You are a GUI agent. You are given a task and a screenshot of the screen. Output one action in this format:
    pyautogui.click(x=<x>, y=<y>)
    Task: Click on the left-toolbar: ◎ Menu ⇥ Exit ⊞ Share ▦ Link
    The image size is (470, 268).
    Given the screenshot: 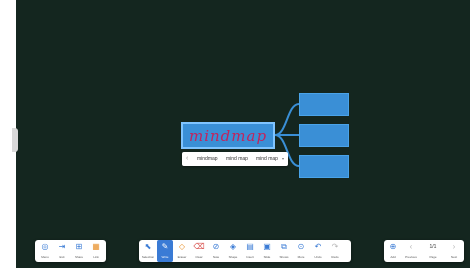 What is the action you would take?
    pyautogui.click(x=70, y=251)
    